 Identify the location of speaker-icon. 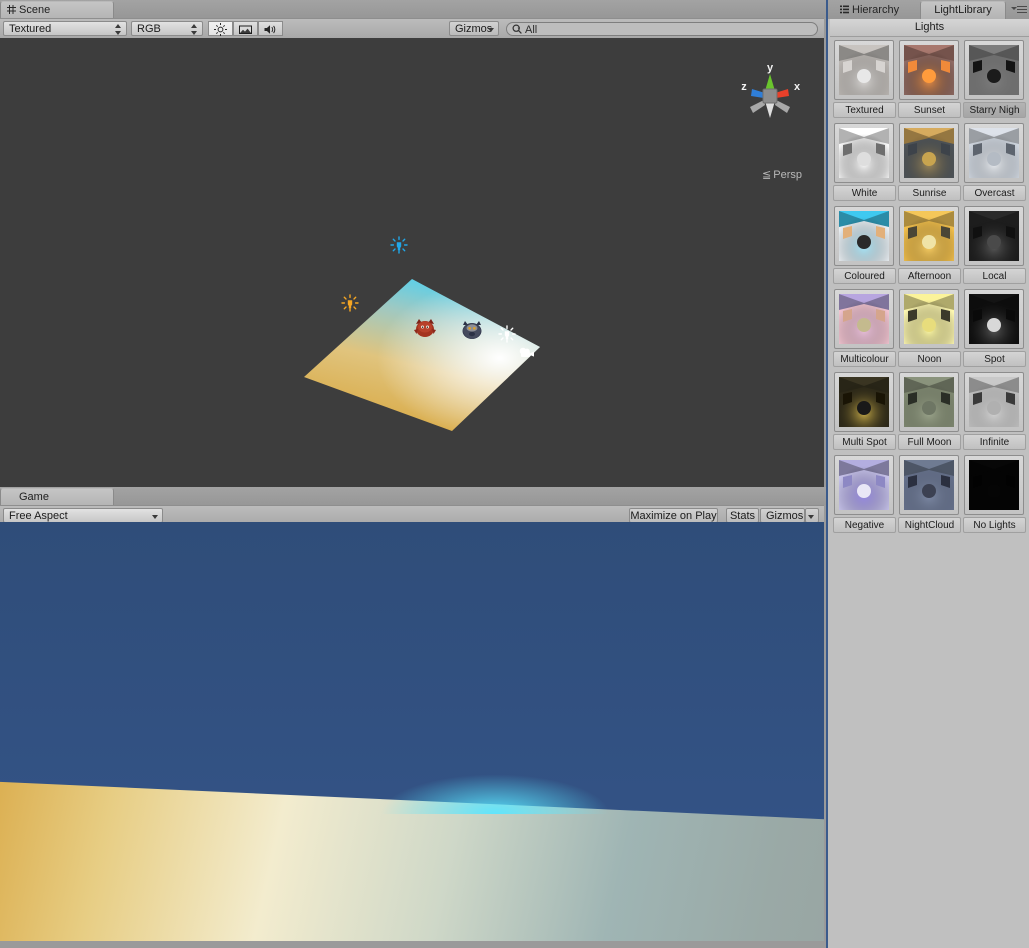
(270, 29).